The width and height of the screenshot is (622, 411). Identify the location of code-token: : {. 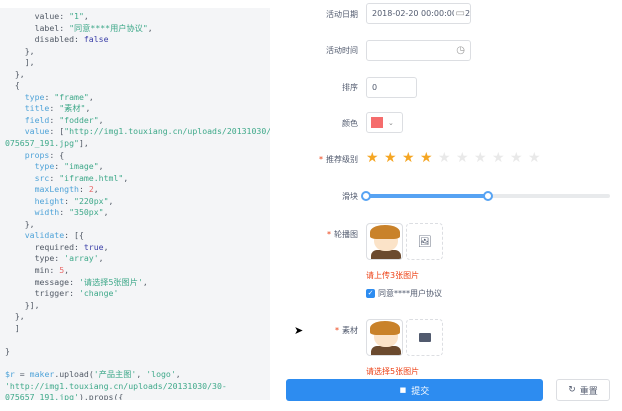
(57, 154).